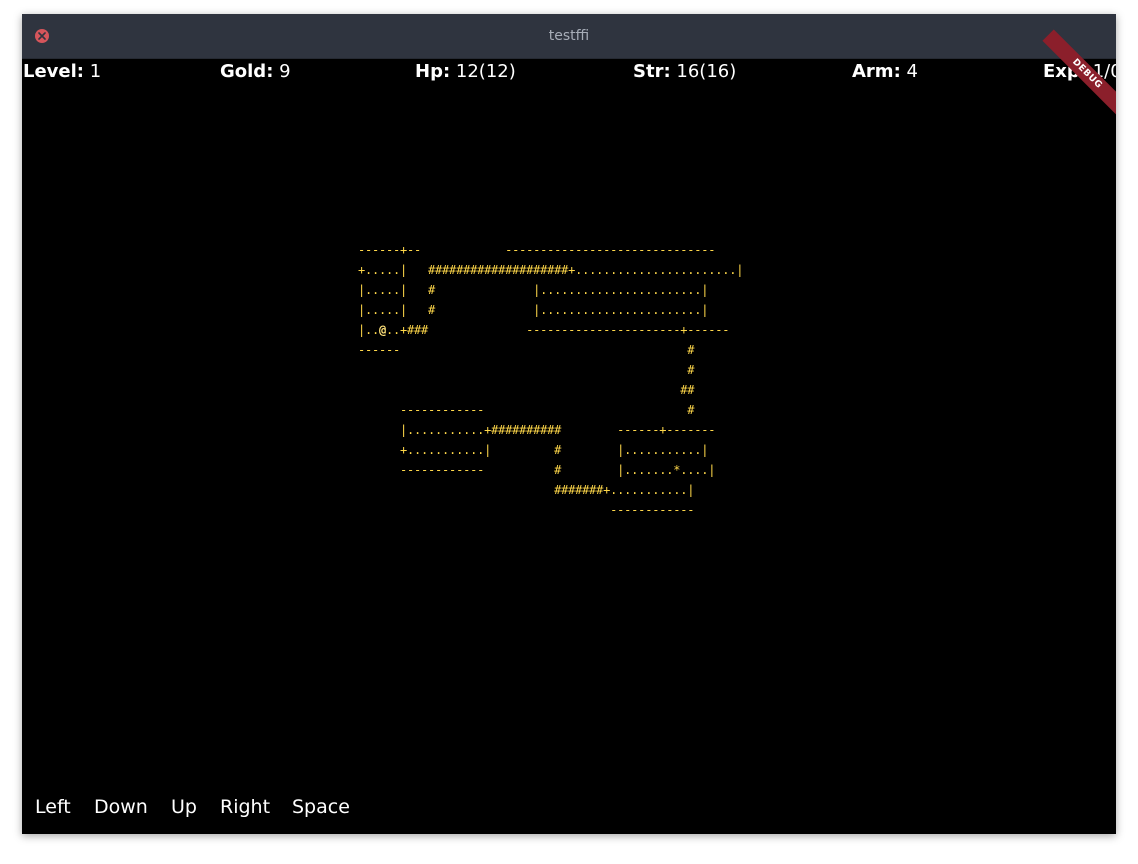 The image size is (1138, 864). I want to click on map-row: #, so click(526, 370).